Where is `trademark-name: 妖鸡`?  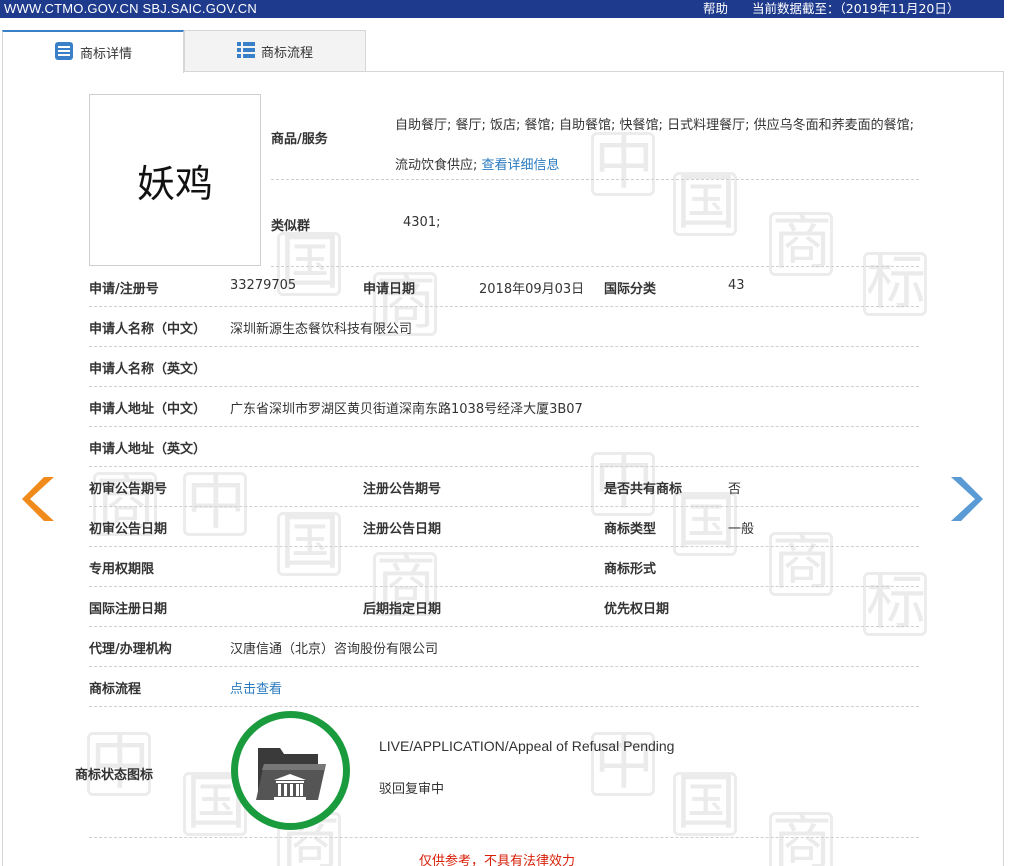 trademark-name: 妖鸡 is located at coordinates (174, 183).